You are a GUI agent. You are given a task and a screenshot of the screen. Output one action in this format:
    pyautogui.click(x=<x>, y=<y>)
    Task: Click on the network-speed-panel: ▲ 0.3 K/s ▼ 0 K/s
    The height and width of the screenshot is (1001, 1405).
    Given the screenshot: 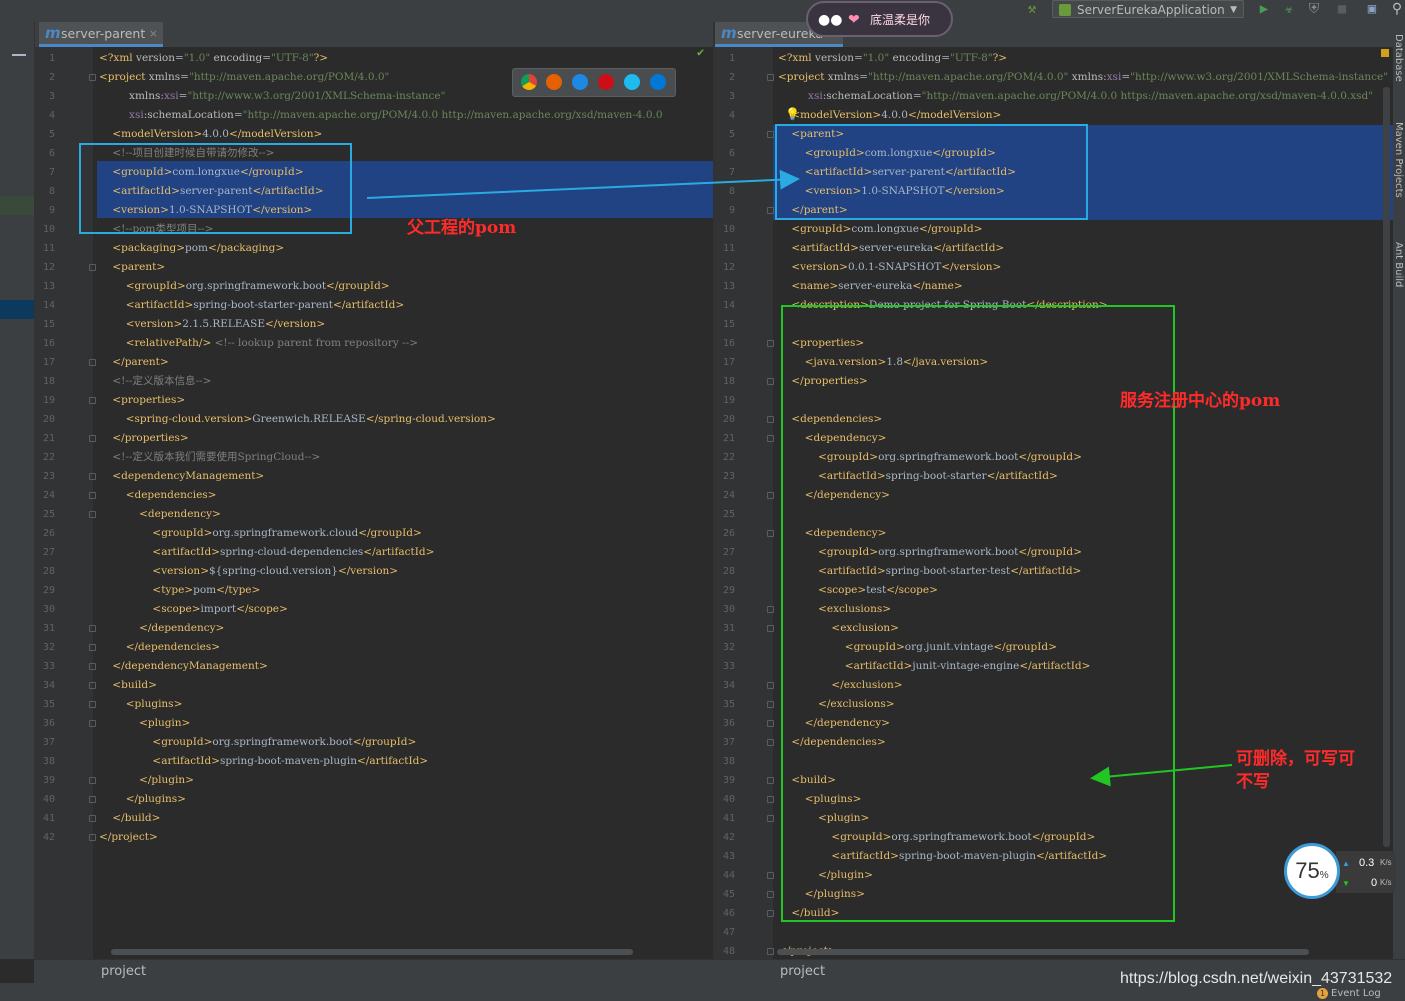 What is the action you would take?
    pyautogui.click(x=1366, y=872)
    